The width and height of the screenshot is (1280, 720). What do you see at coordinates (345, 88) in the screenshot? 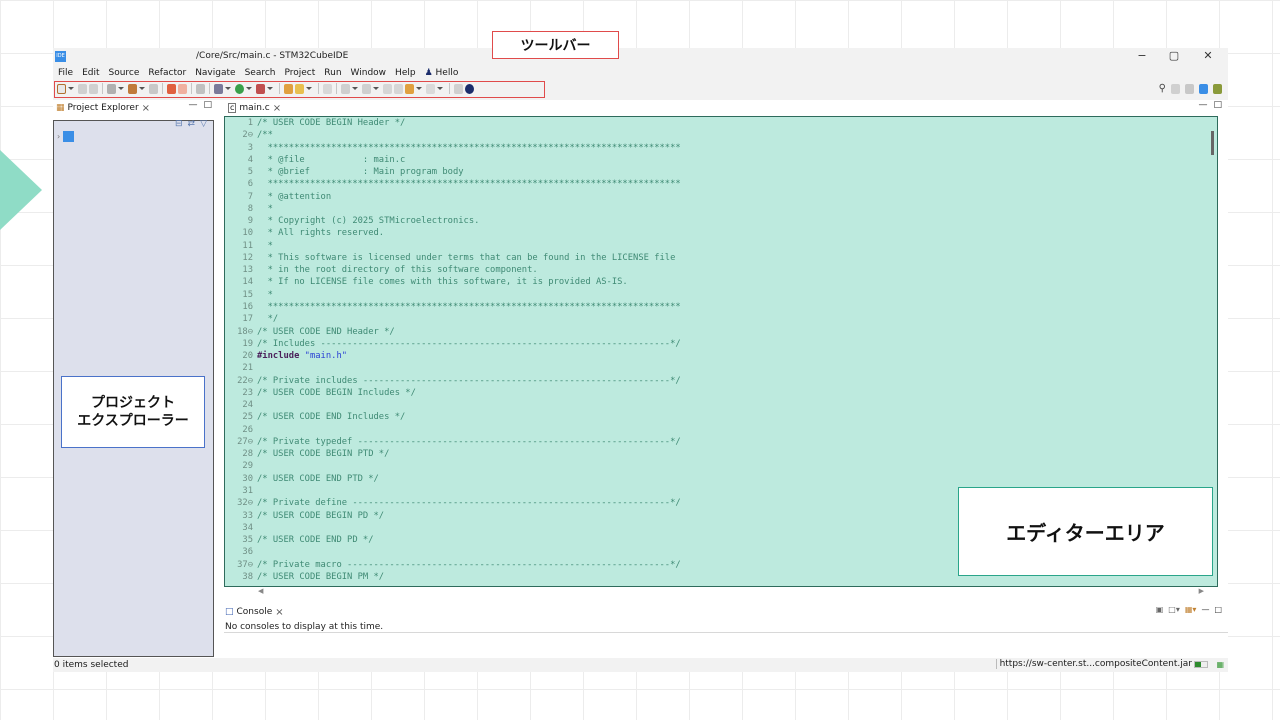
I see `next-annotation-icon` at bounding box center [345, 88].